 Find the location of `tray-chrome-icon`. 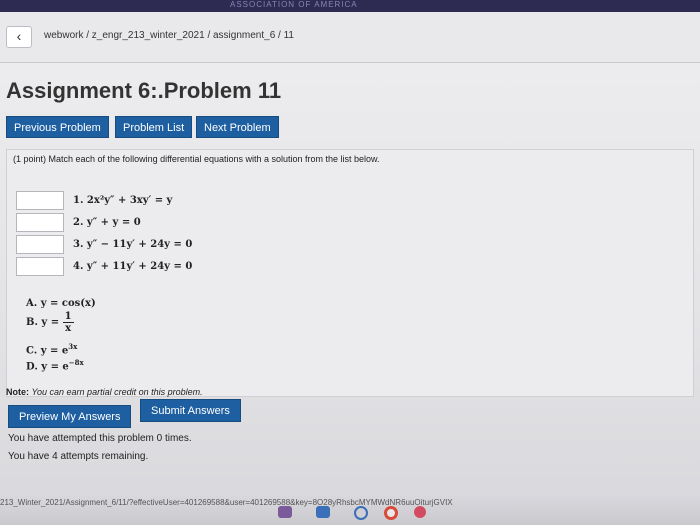

tray-chrome-icon is located at coordinates (361, 513).